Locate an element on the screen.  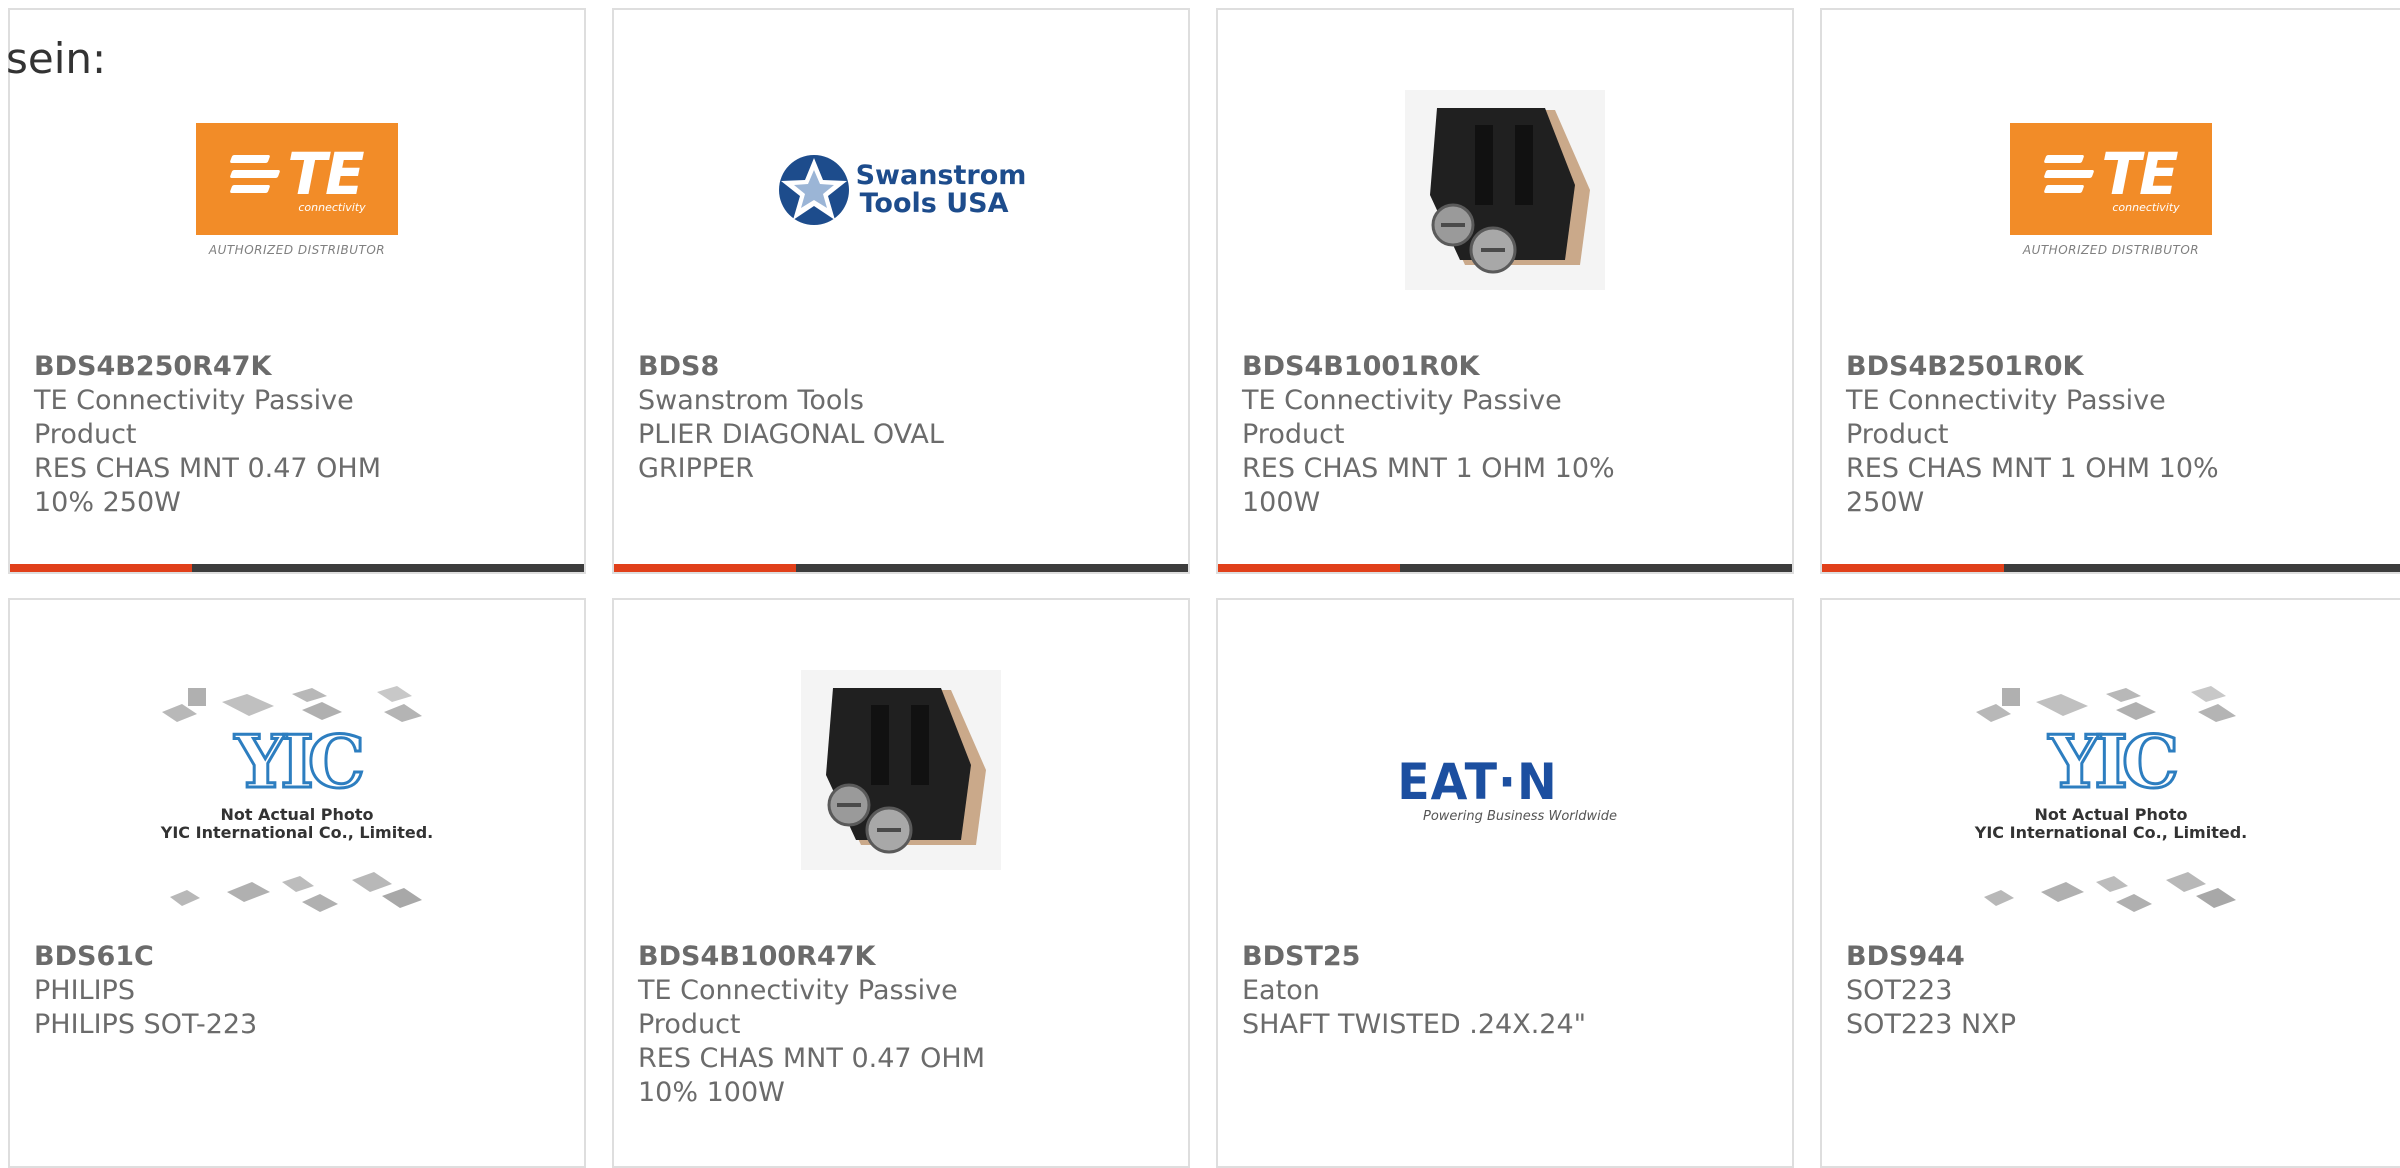
eaton-logo: EAT·N Powering Business Worldwide is located at coordinates (1507, 788).